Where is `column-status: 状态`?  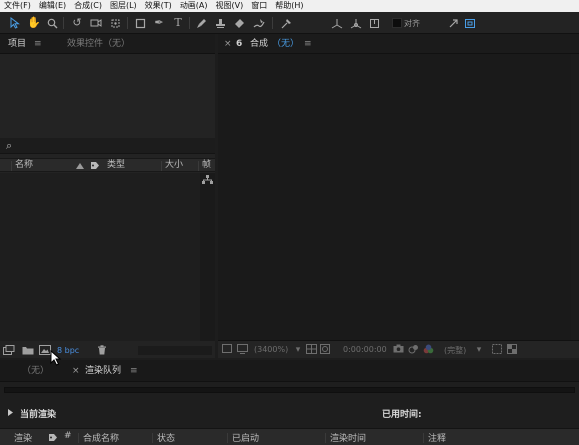
column-status: 状态 is located at coordinates (166, 437).